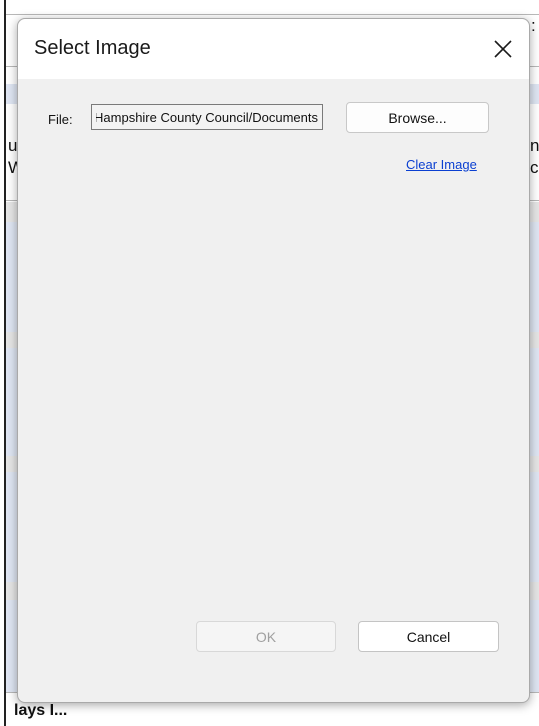 The height and width of the screenshot is (726, 539). Describe the element at coordinates (92, 48) in the screenshot. I see `dialog-title: Select Image` at that location.